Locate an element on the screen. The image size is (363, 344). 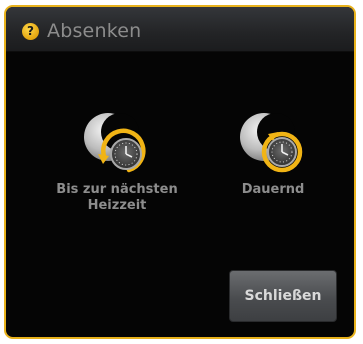
help-icon: ? is located at coordinates (30, 31).